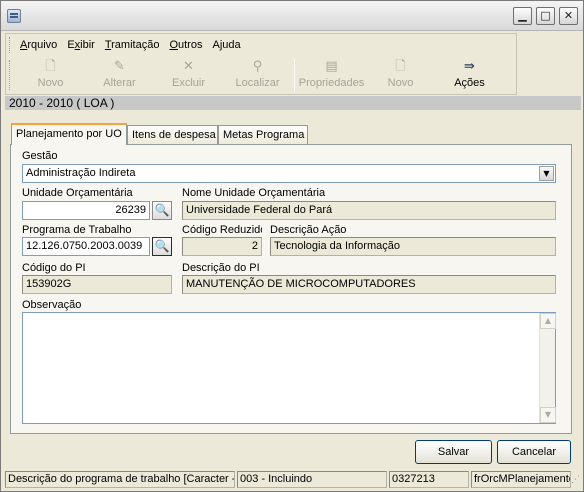  What do you see at coordinates (257, 83) in the screenshot?
I see `toolbar-localizar-label: Localizar` at bounding box center [257, 83].